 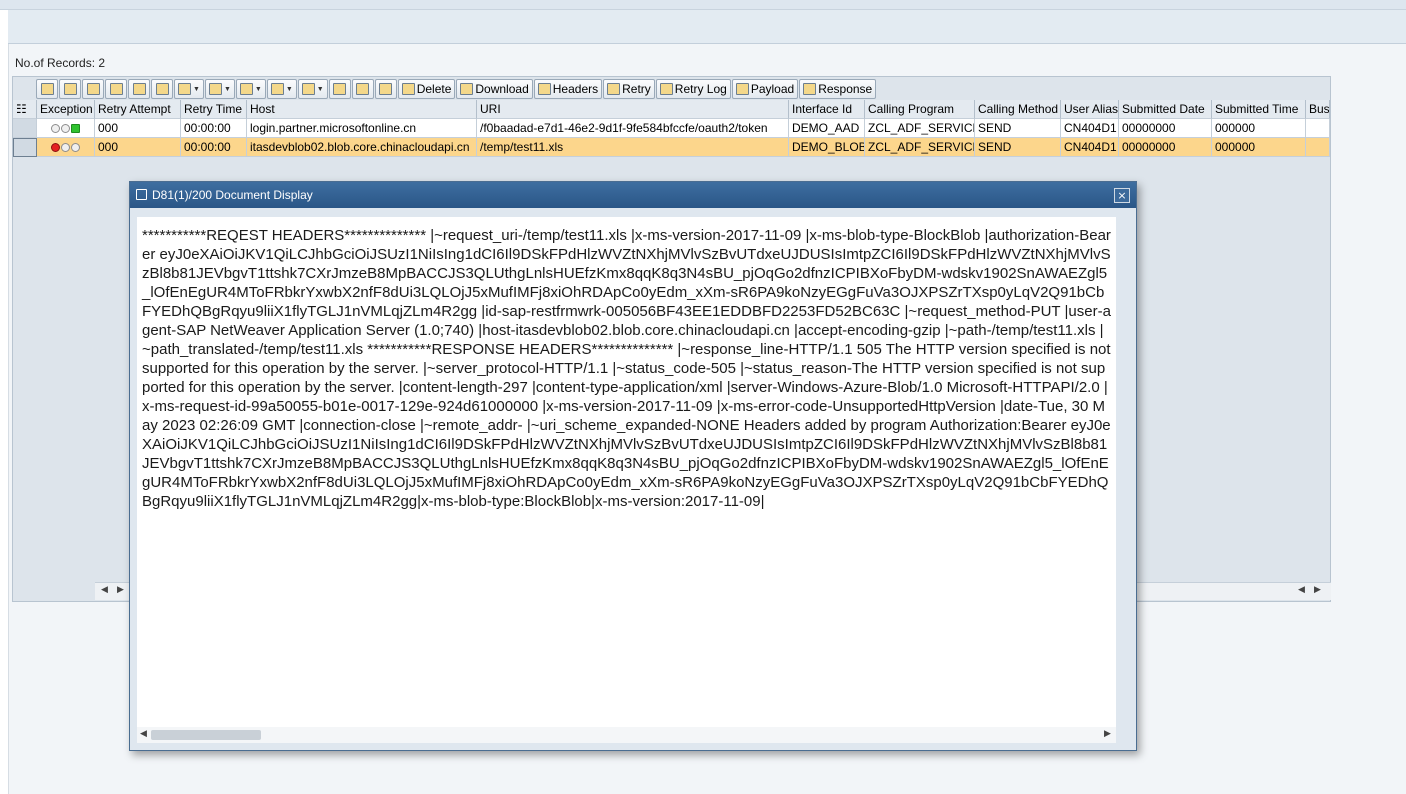 I want to click on sort-desc-button, so click(x=385, y=89).